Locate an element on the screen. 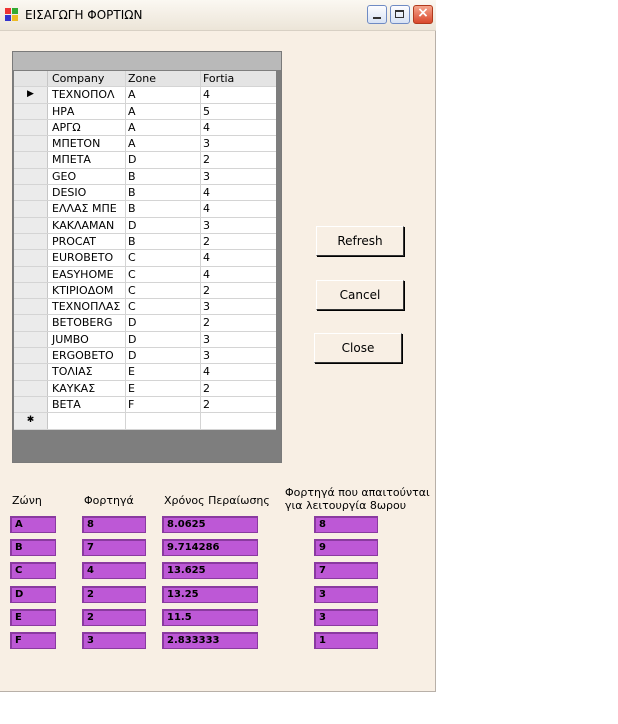 This screenshot has width=618, height=724. table-row: ERGOBETO D 3 is located at coordinates (145, 356).